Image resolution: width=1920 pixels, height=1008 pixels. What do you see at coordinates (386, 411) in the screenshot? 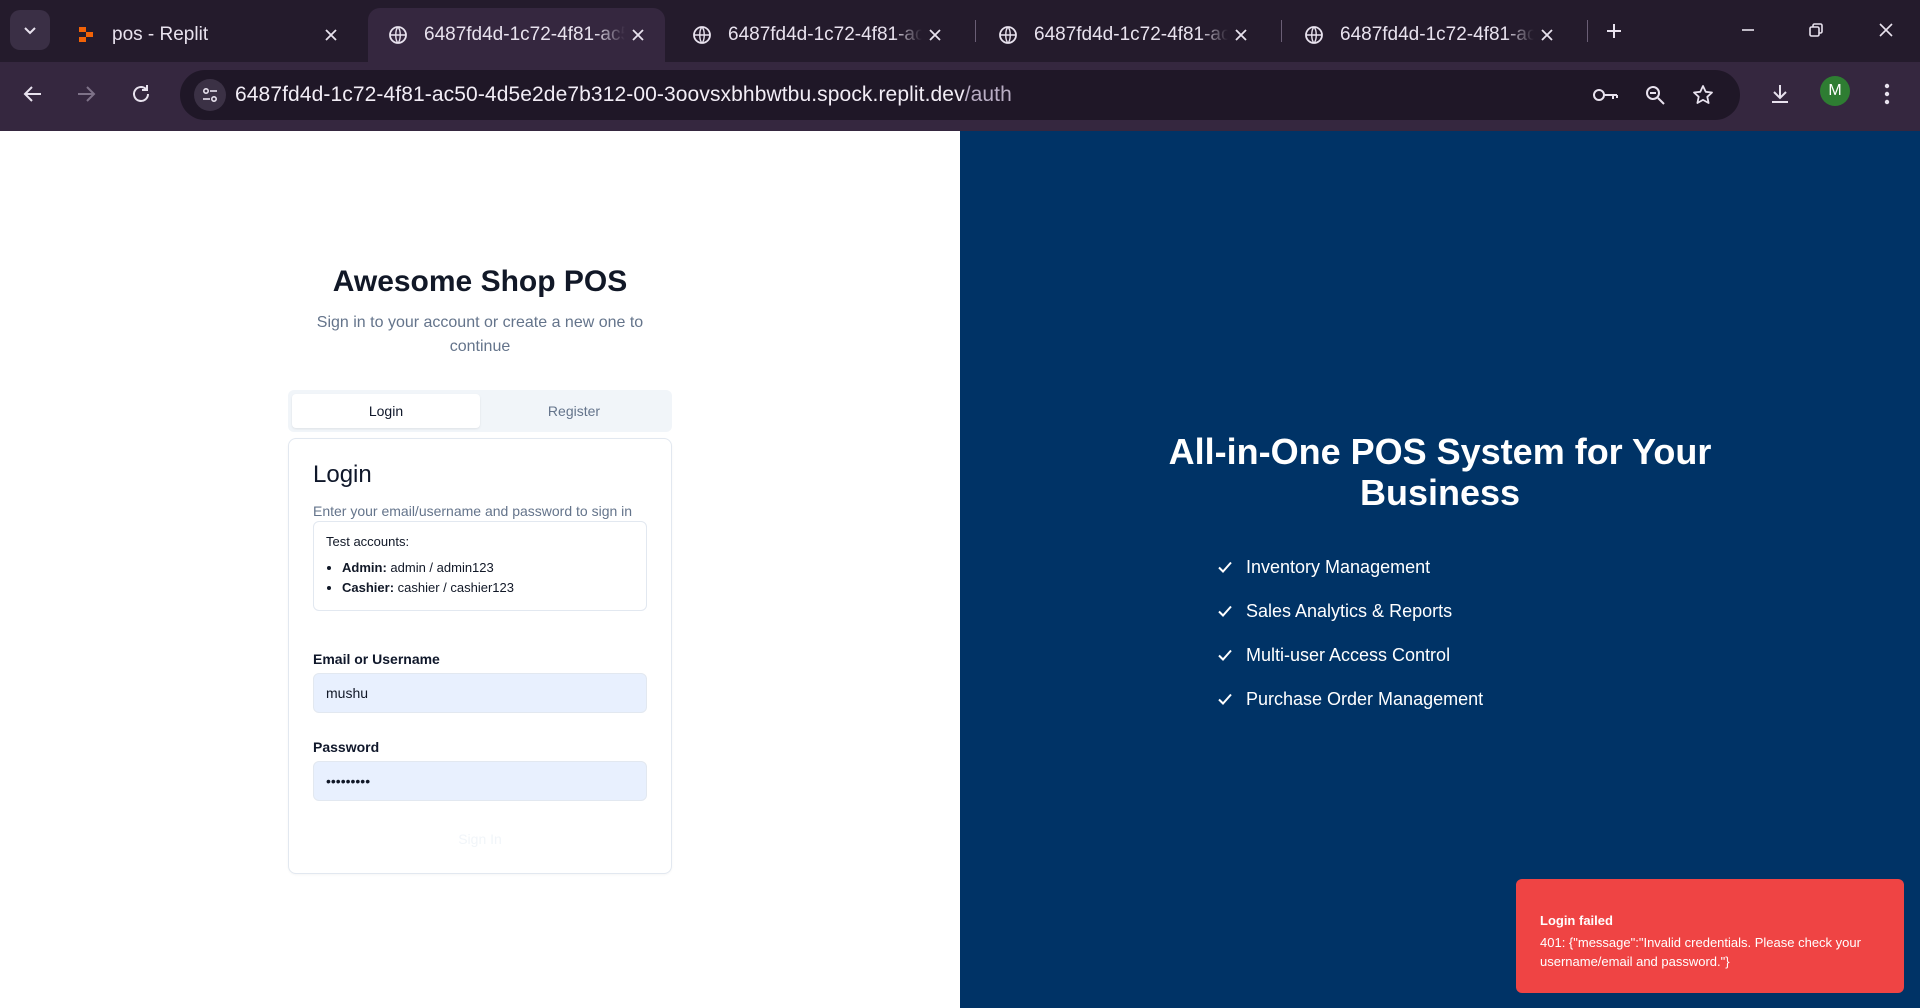
I see `tab-login: Login` at bounding box center [386, 411].